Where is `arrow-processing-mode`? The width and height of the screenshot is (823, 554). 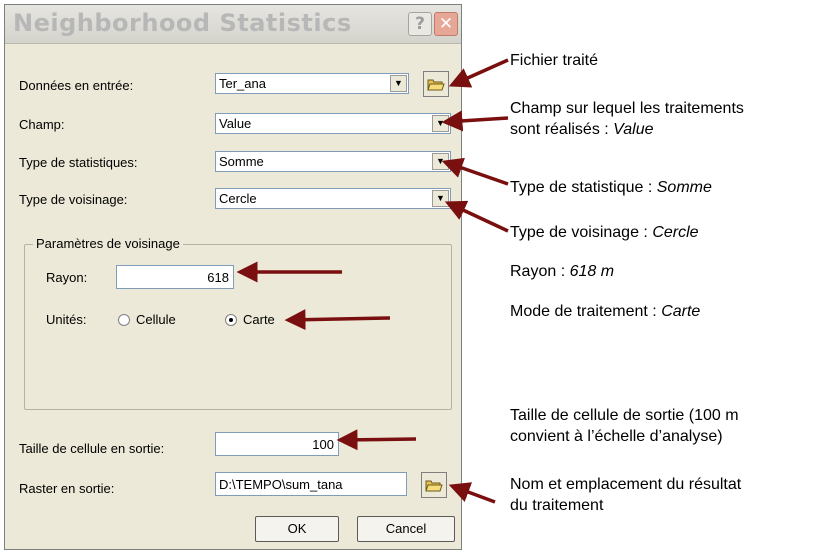
arrow-processing-mode is located at coordinates (337, 320).